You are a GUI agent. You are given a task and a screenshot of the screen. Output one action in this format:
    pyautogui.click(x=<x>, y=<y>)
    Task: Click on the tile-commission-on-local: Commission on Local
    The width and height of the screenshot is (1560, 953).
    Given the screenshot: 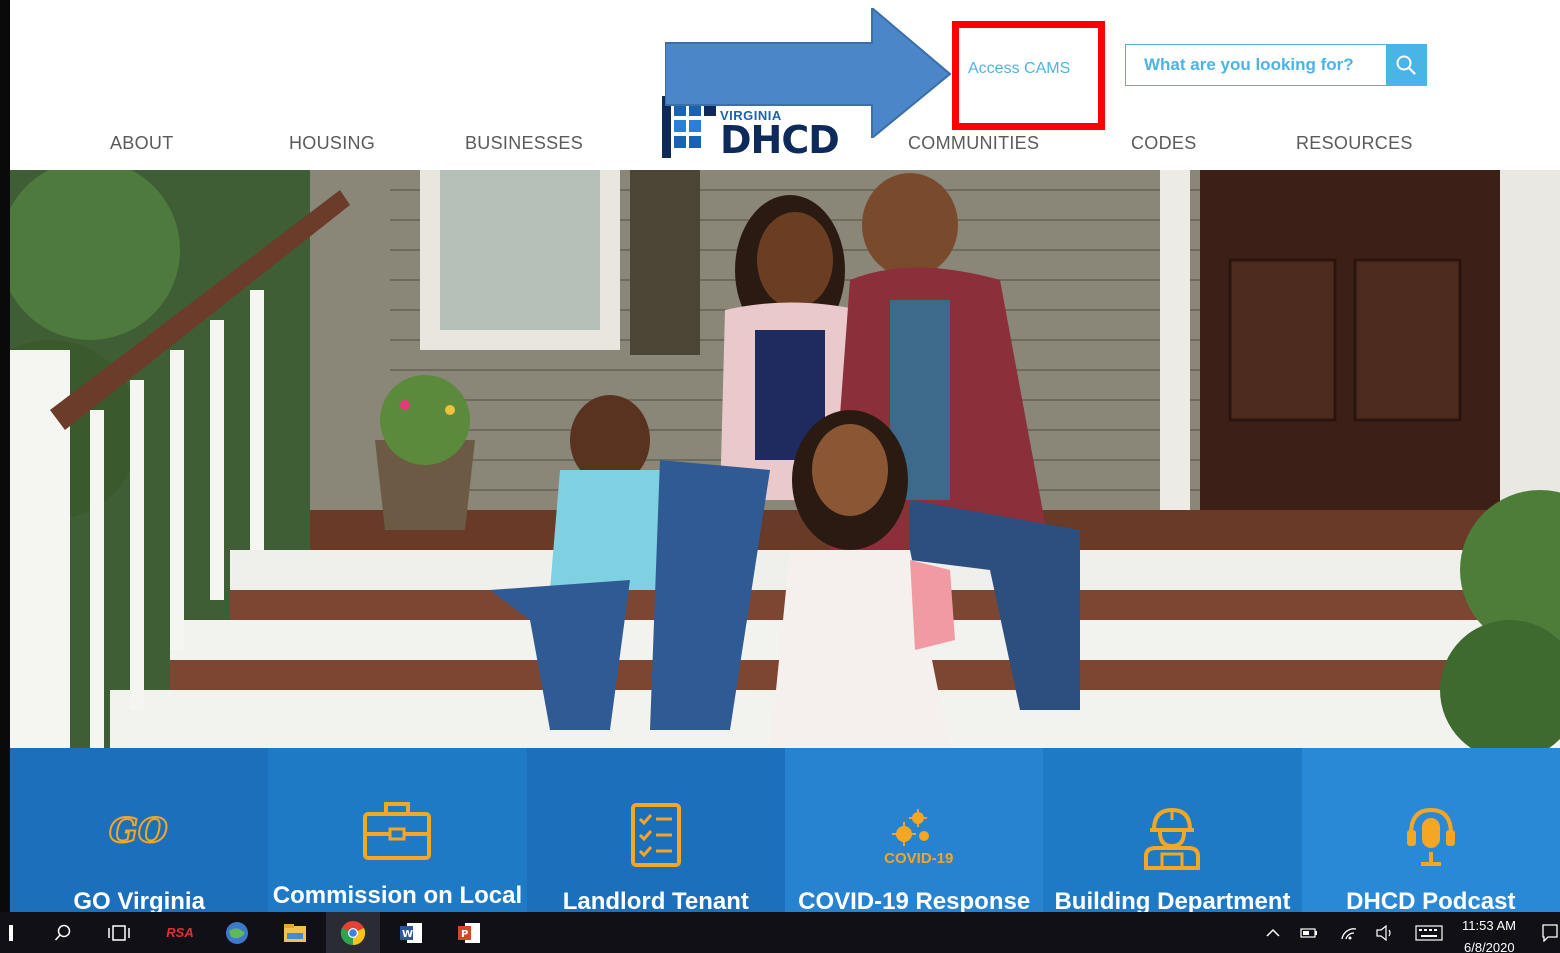 What is the action you would take?
    pyautogui.click(x=397, y=830)
    